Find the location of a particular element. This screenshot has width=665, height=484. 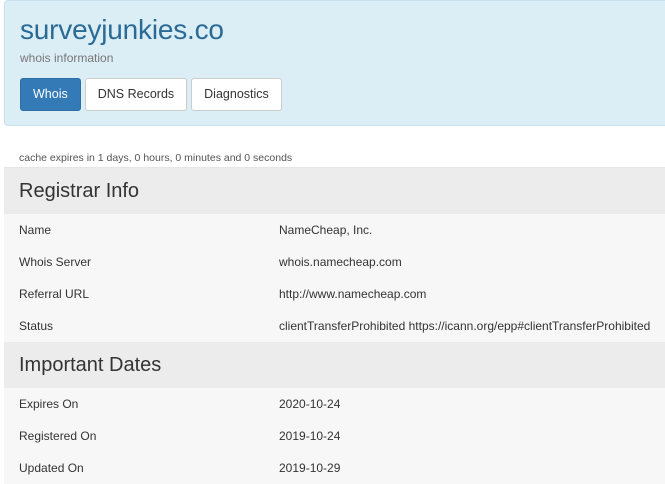

row-label: Name is located at coordinates (35, 230).